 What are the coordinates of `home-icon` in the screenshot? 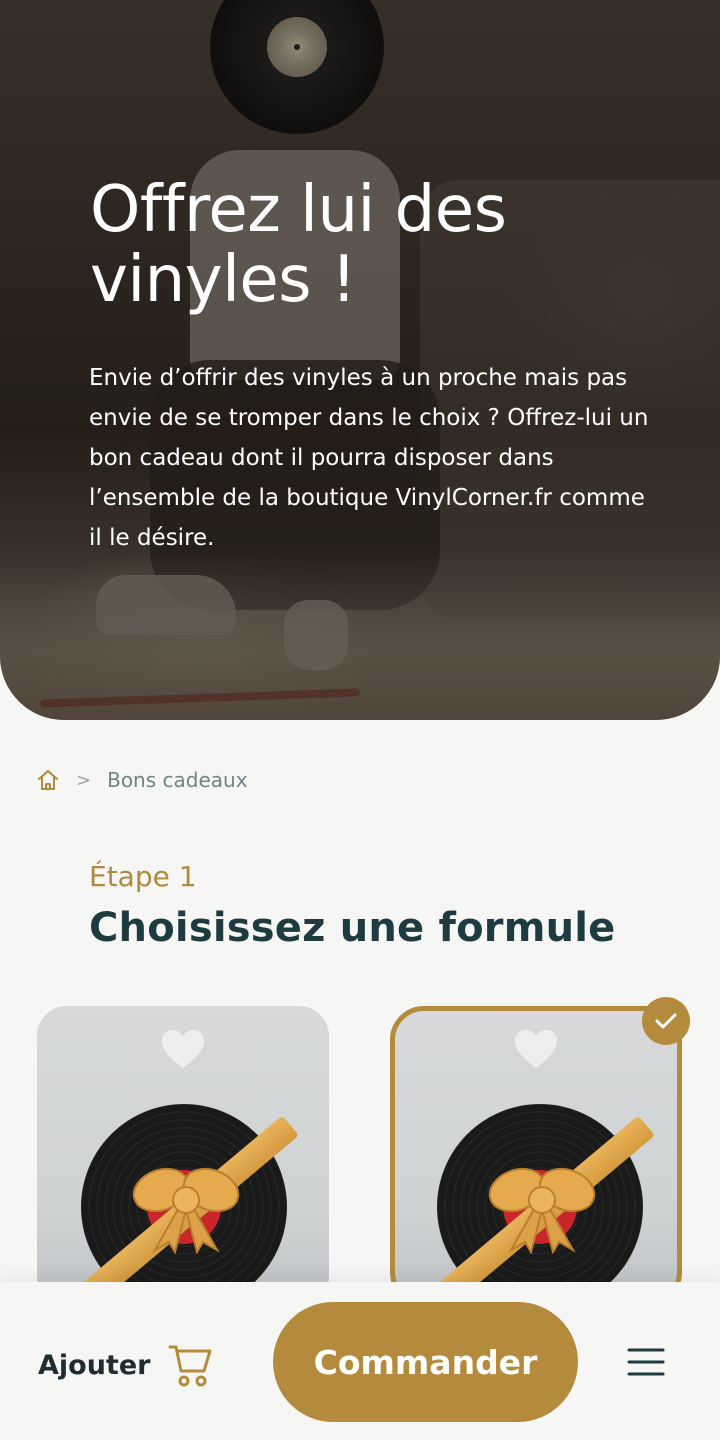 It's located at (48, 780).